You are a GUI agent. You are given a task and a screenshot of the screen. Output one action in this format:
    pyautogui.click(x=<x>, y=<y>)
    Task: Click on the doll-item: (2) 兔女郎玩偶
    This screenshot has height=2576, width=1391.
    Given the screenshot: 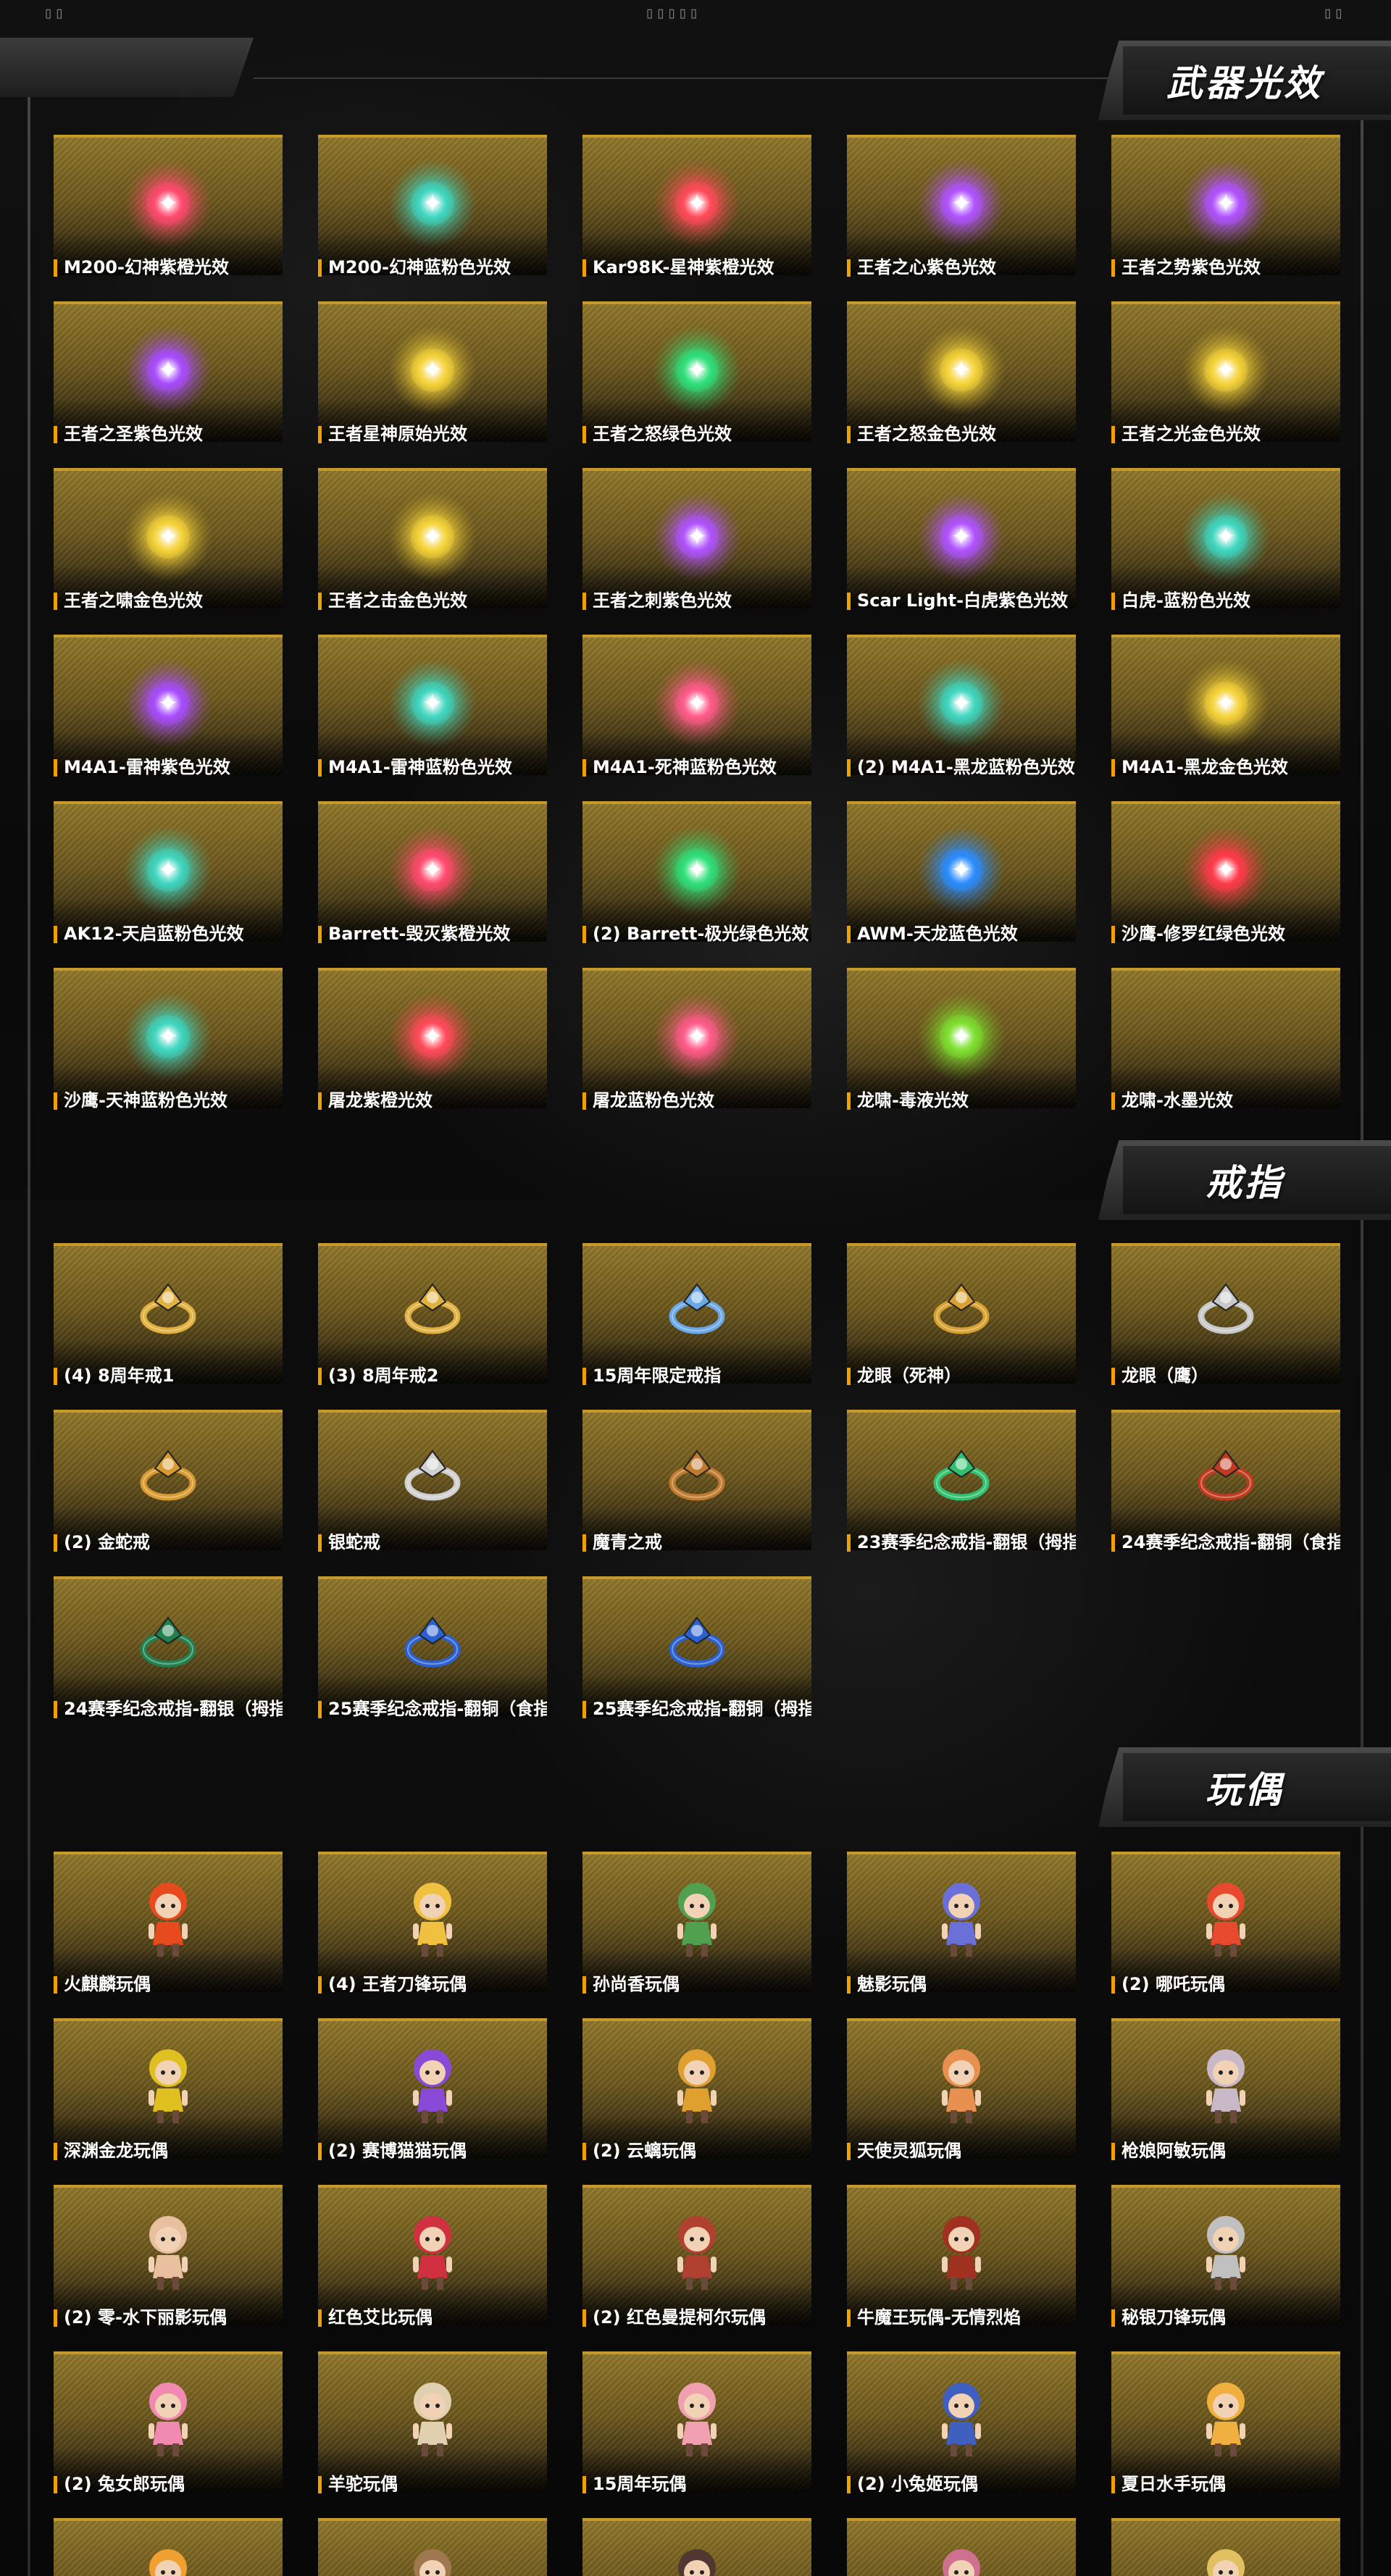 What is the action you would take?
    pyautogui.click(x=168, y=2434)
    